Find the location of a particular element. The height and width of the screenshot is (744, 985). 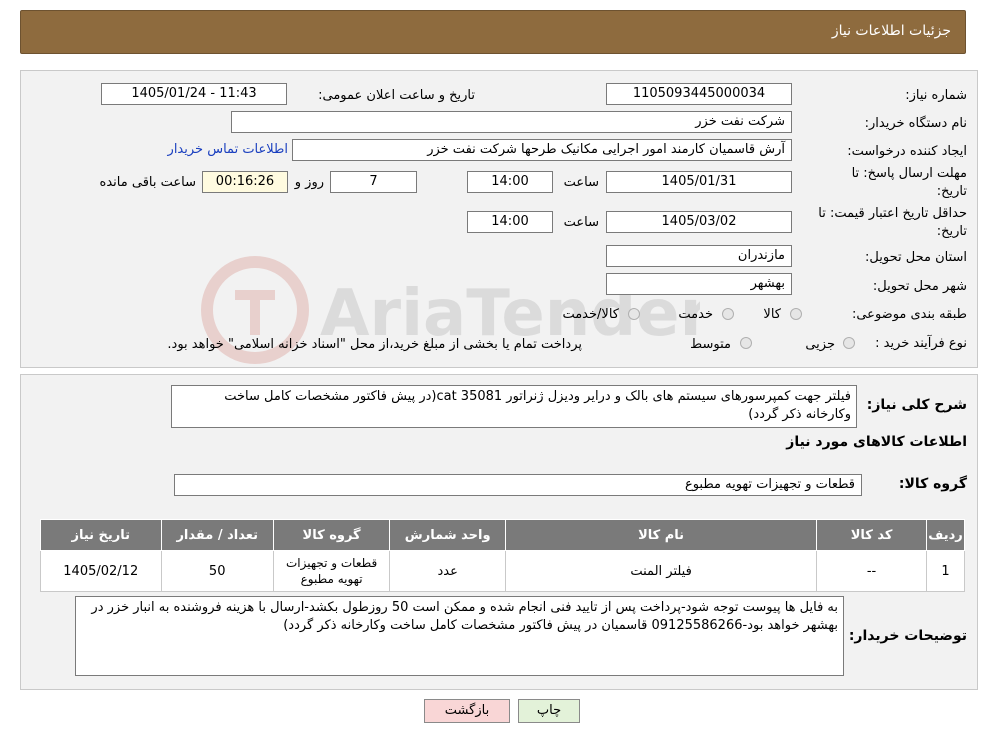

page-header: جزئیات اطلاعات نیاز is located at coordinates (493, 32).